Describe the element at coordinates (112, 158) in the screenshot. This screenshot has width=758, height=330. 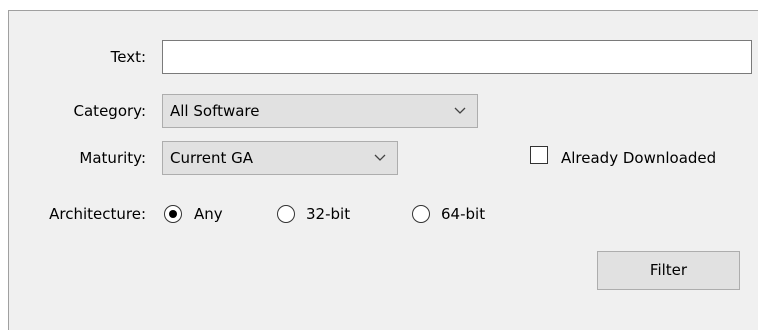
I see `maturity-label: Maturity:` at that location.